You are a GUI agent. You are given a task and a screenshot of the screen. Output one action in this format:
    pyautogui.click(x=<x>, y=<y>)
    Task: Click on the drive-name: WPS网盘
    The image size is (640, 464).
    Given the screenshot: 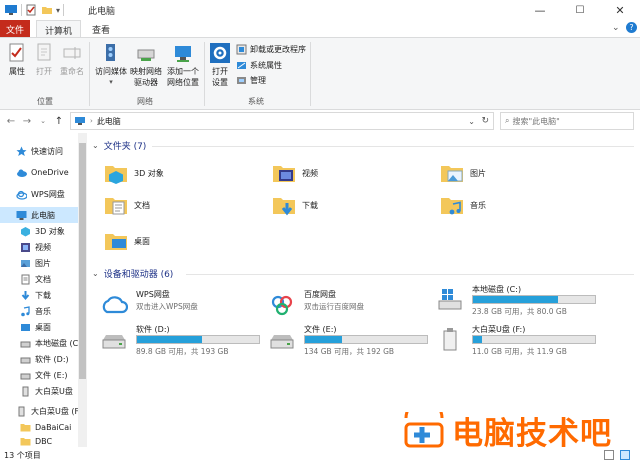 What is the action you would take?
    pyautogui.click(x=153, y=294)
    